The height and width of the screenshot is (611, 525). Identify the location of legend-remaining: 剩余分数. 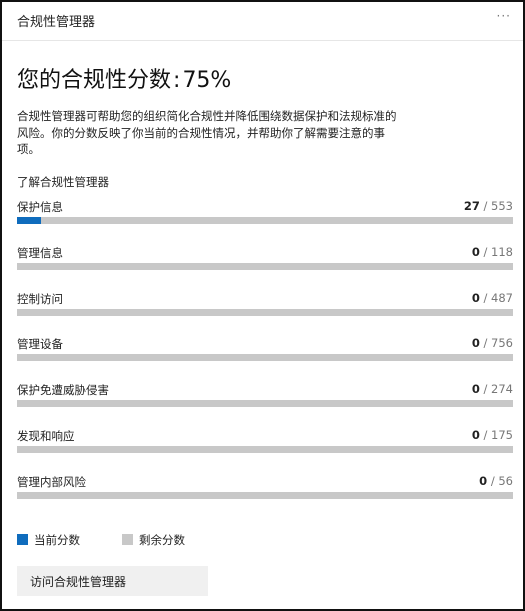
(153, 540).